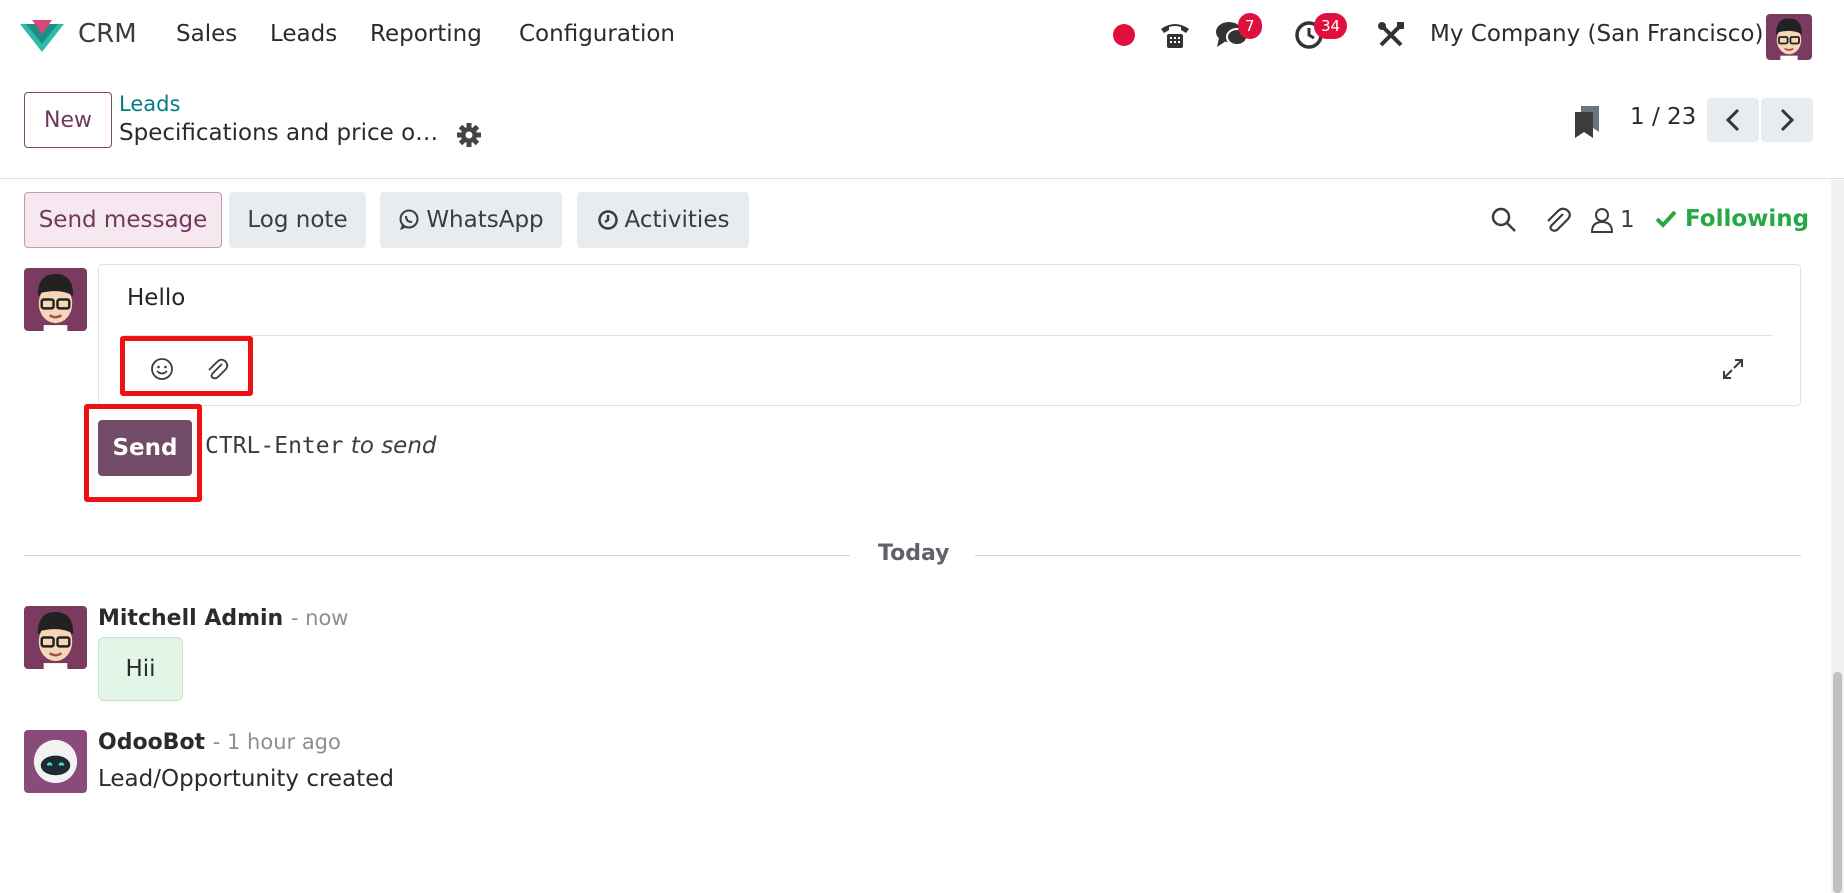  Describe the element at coordinates (1331, 26) in the screenshot. I see `activities-badge: 34` at that location.